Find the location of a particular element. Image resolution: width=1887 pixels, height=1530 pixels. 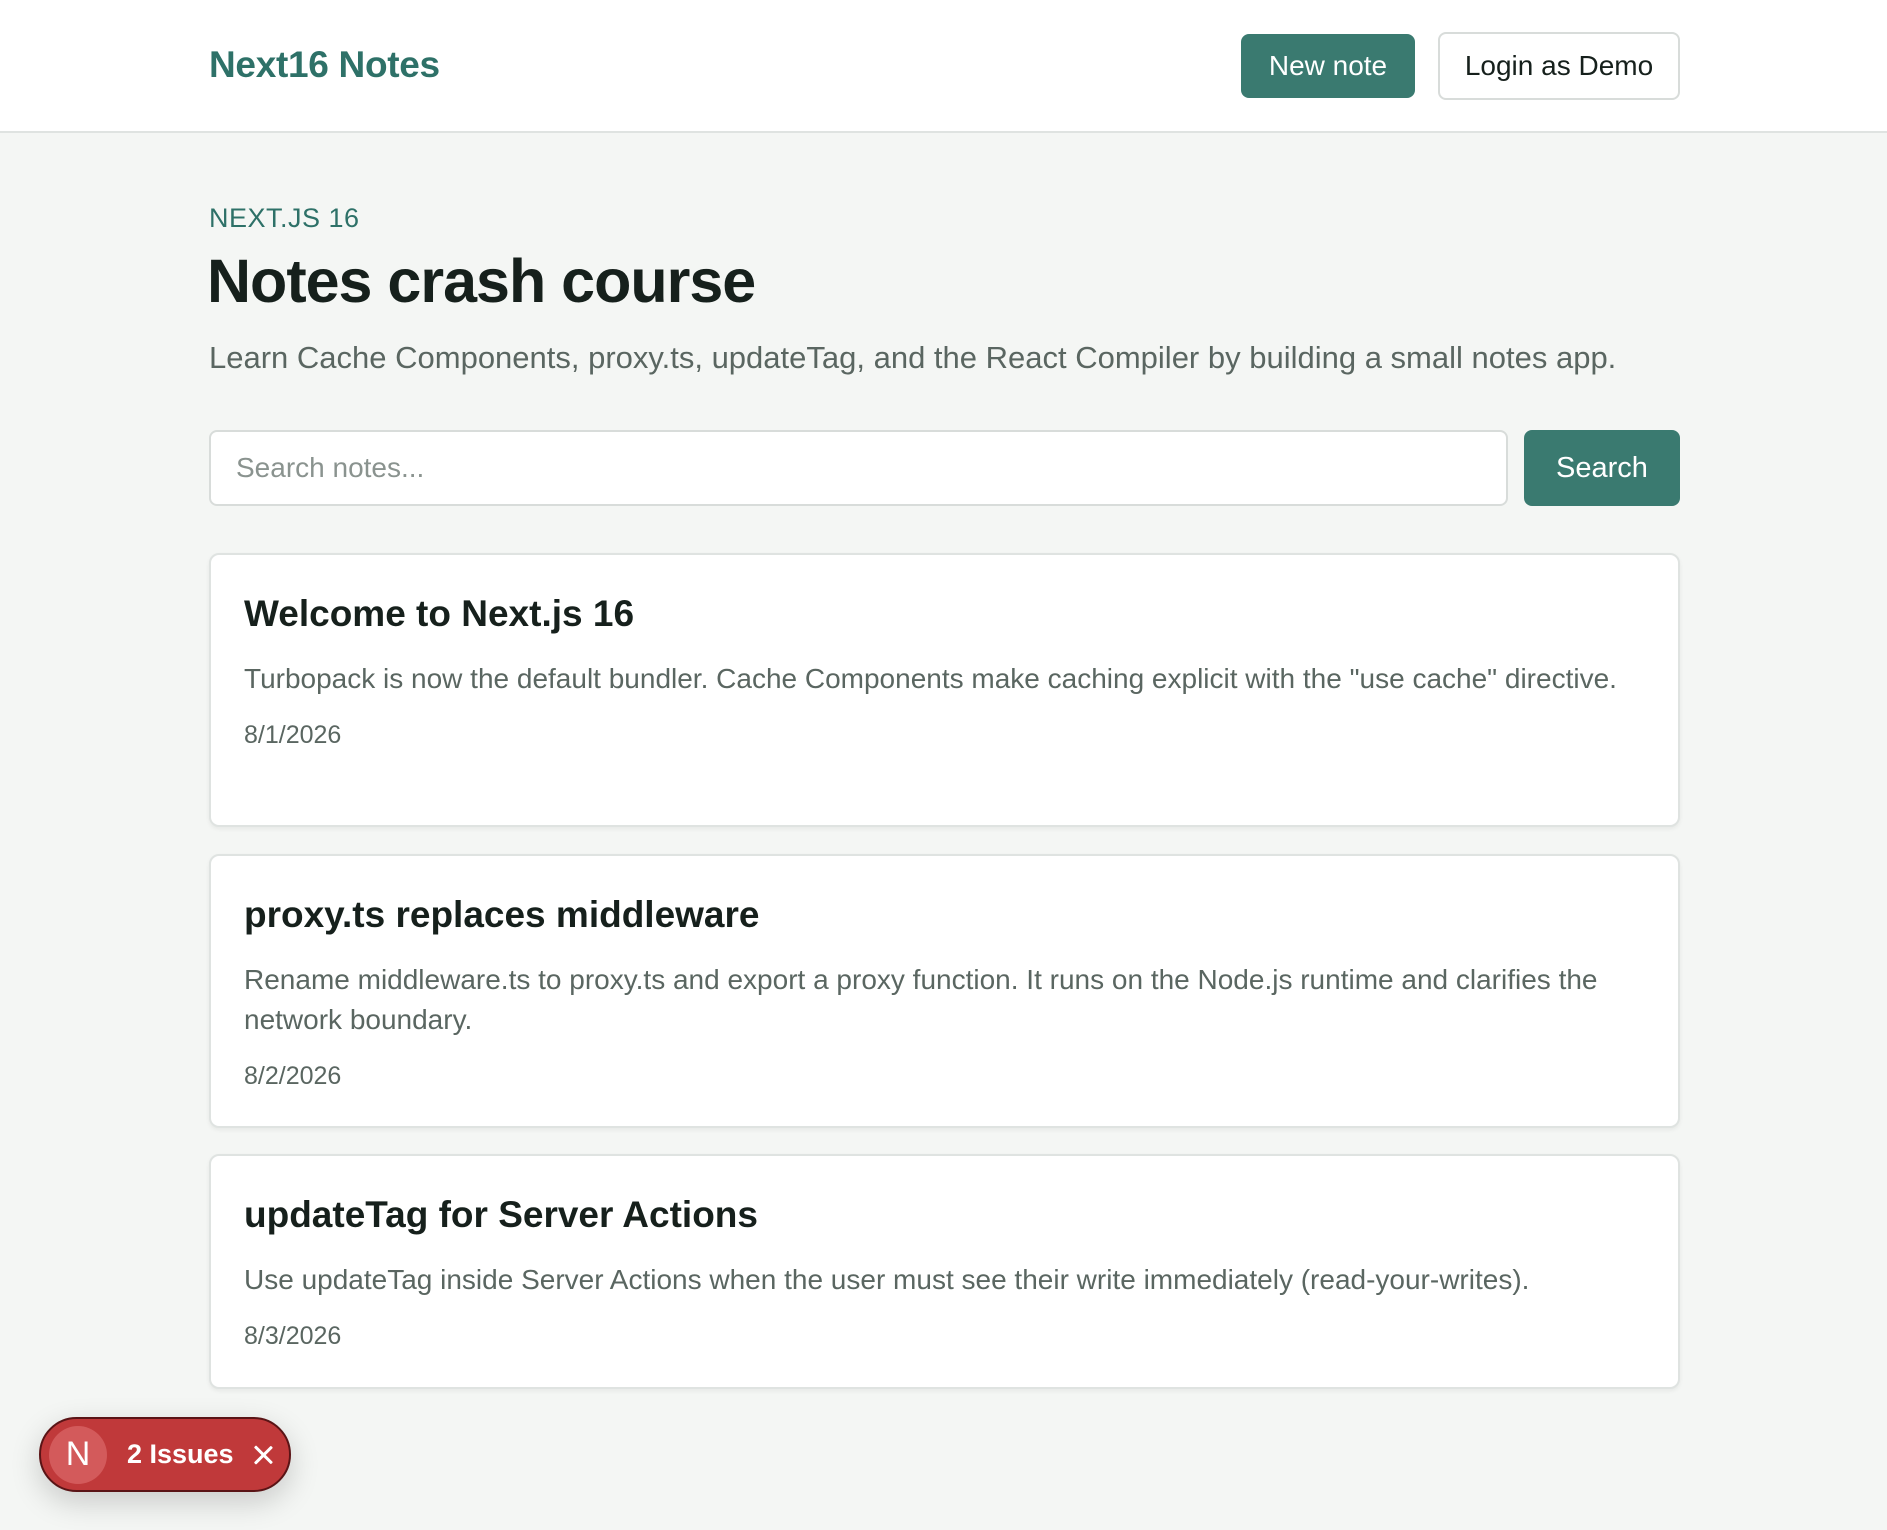

page-eyebrow: NEXT.JS 16 is located at coordinates (284, 218).